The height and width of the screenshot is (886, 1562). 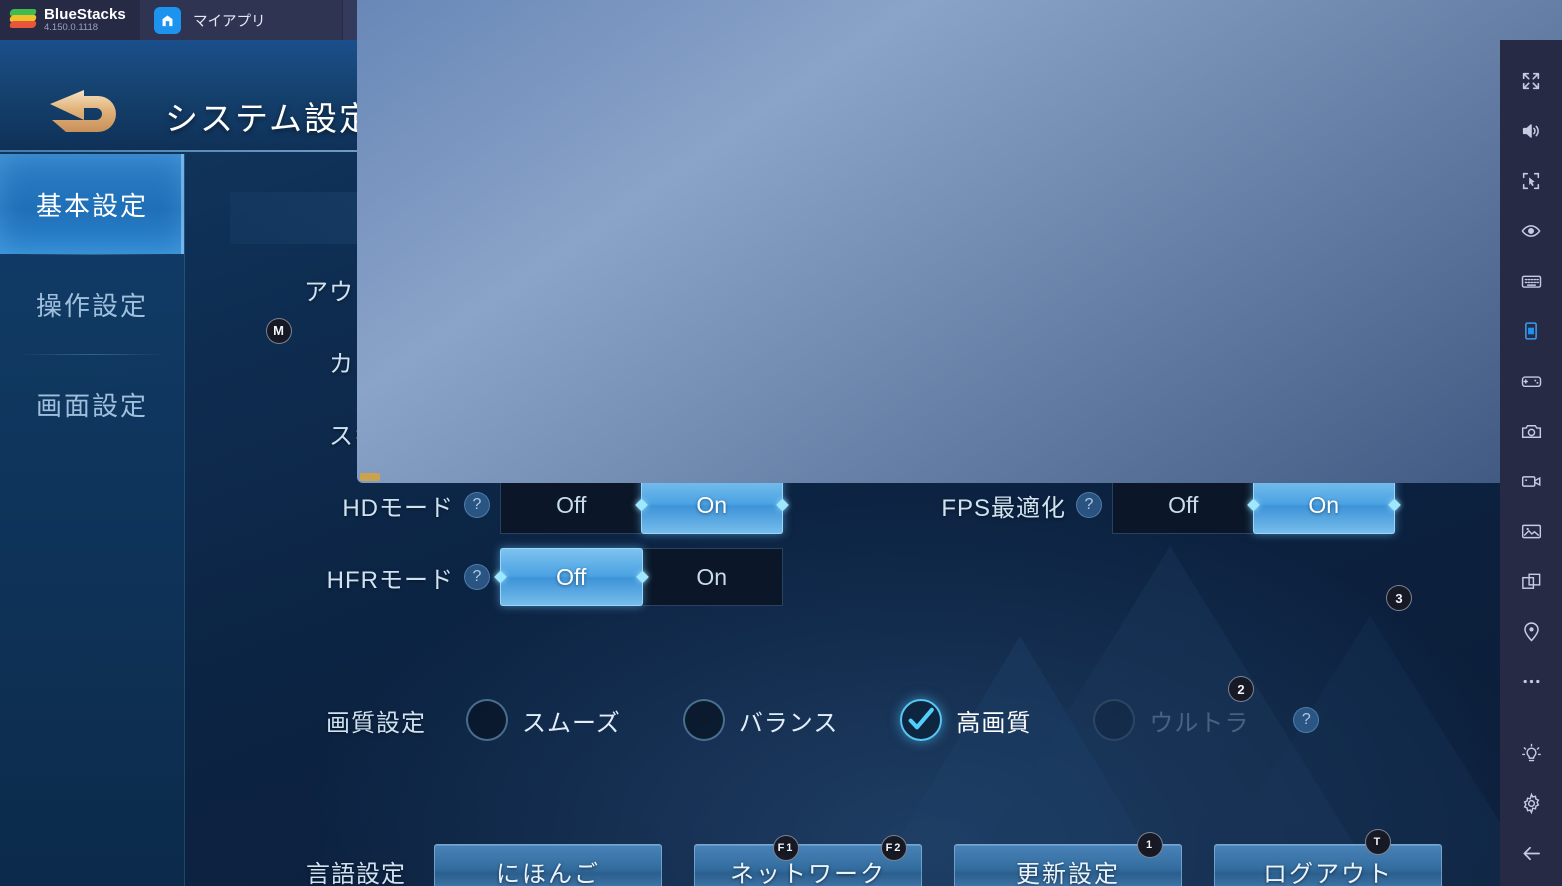 I want to click on home-icon, so click(x=167, y=20).